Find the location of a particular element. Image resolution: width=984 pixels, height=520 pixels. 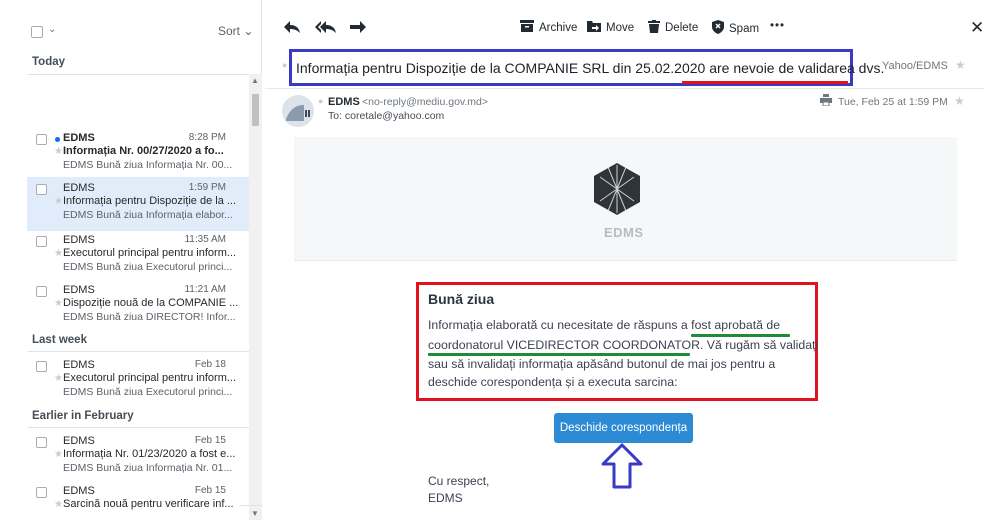

move-label: Move is located at coordinates (620, 27).